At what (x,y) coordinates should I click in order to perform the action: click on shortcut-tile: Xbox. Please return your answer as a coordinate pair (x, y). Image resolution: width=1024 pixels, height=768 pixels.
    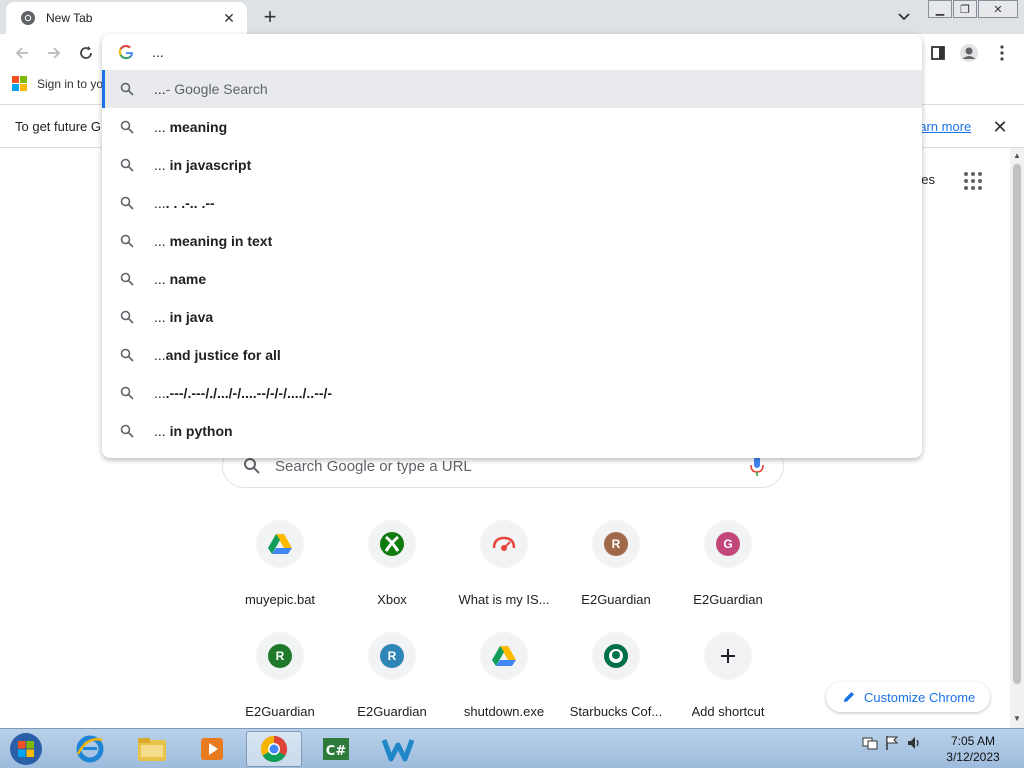
    Looking at the image, I should click on (392, 570).